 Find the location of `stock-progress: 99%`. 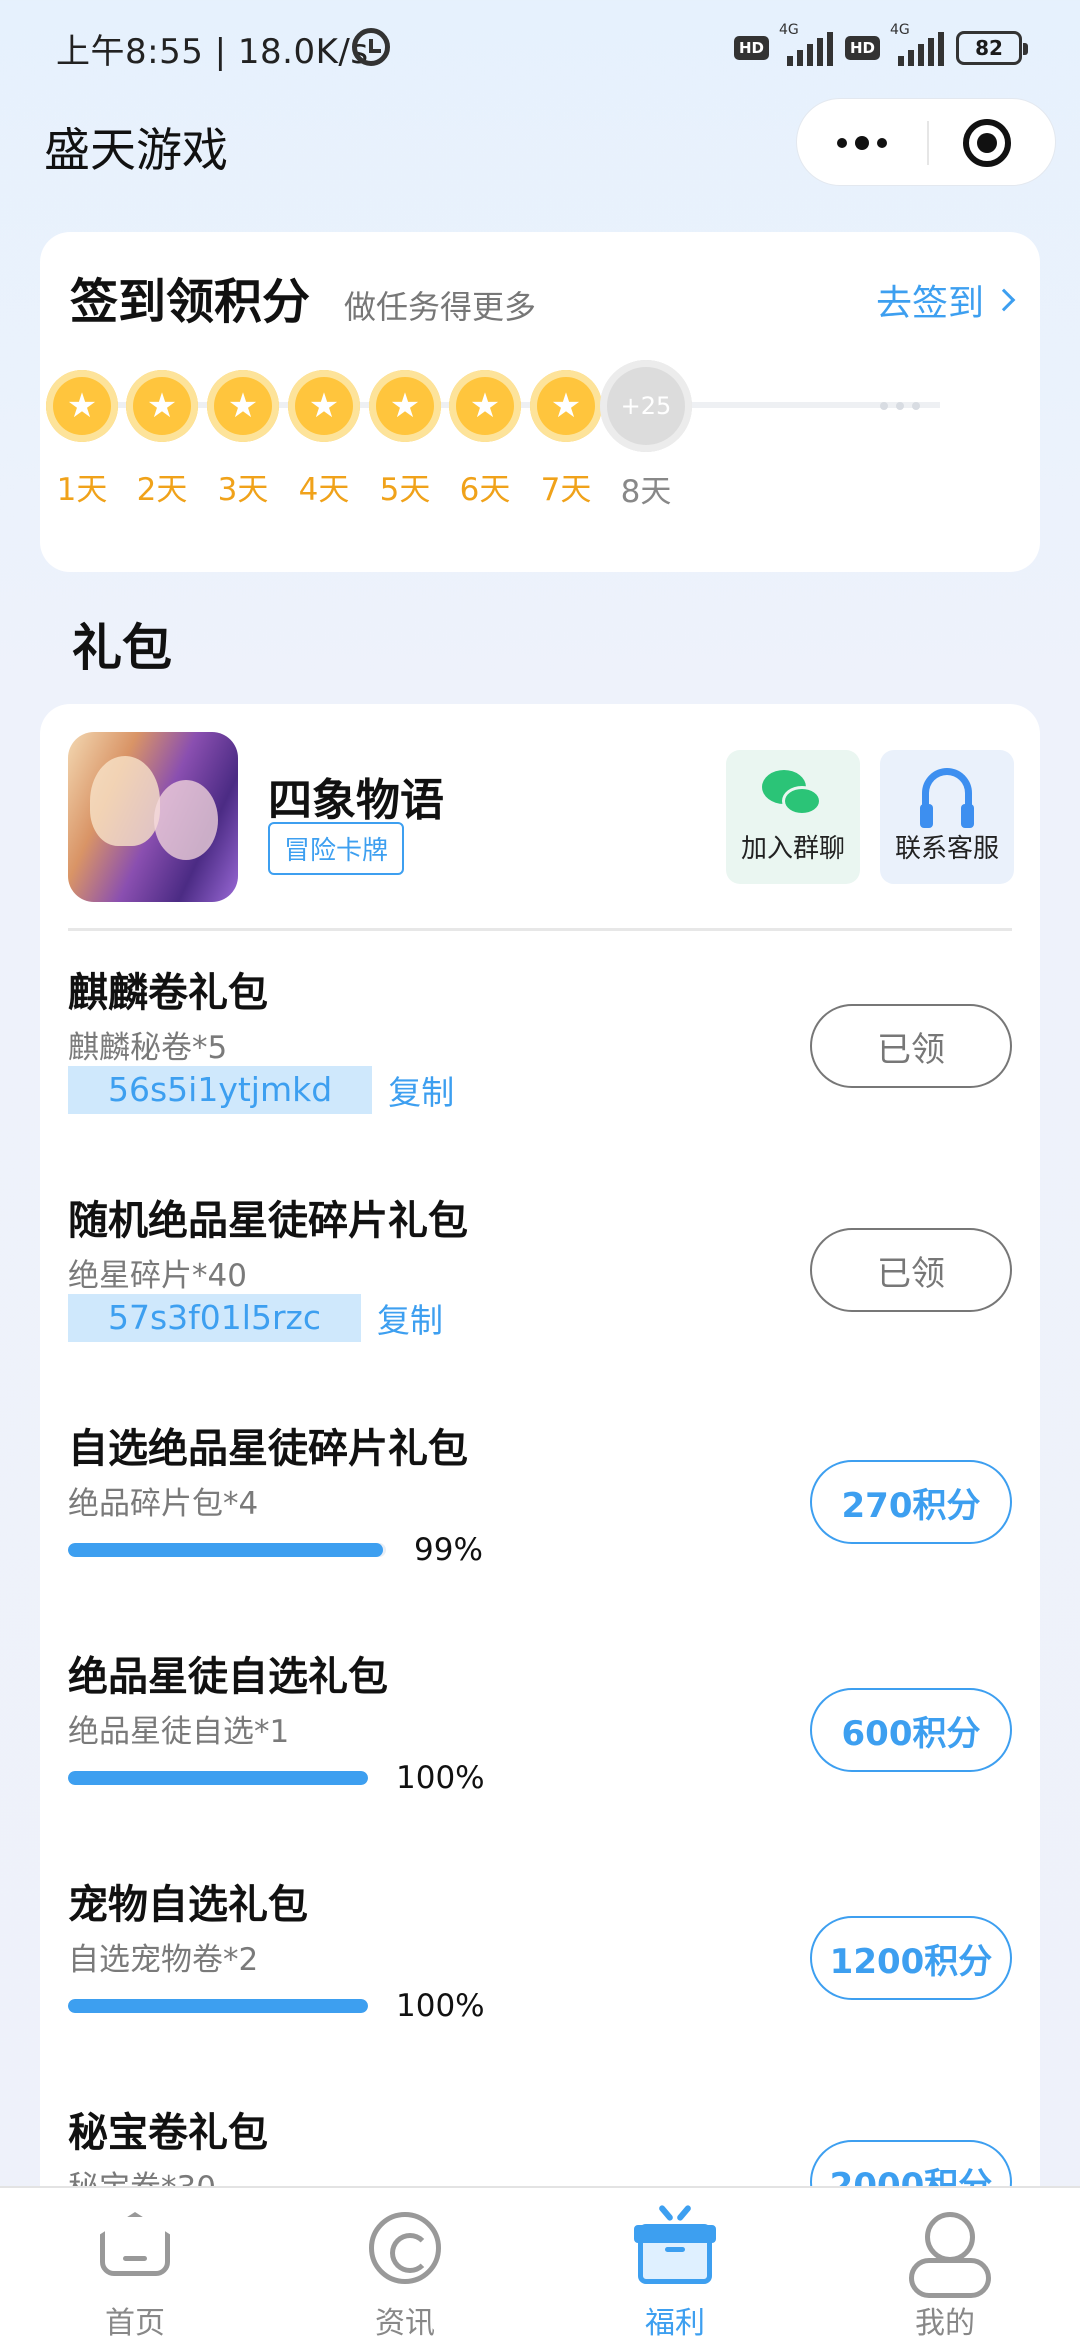

stock-progress: 99% is located at coordinates (275, 1550).